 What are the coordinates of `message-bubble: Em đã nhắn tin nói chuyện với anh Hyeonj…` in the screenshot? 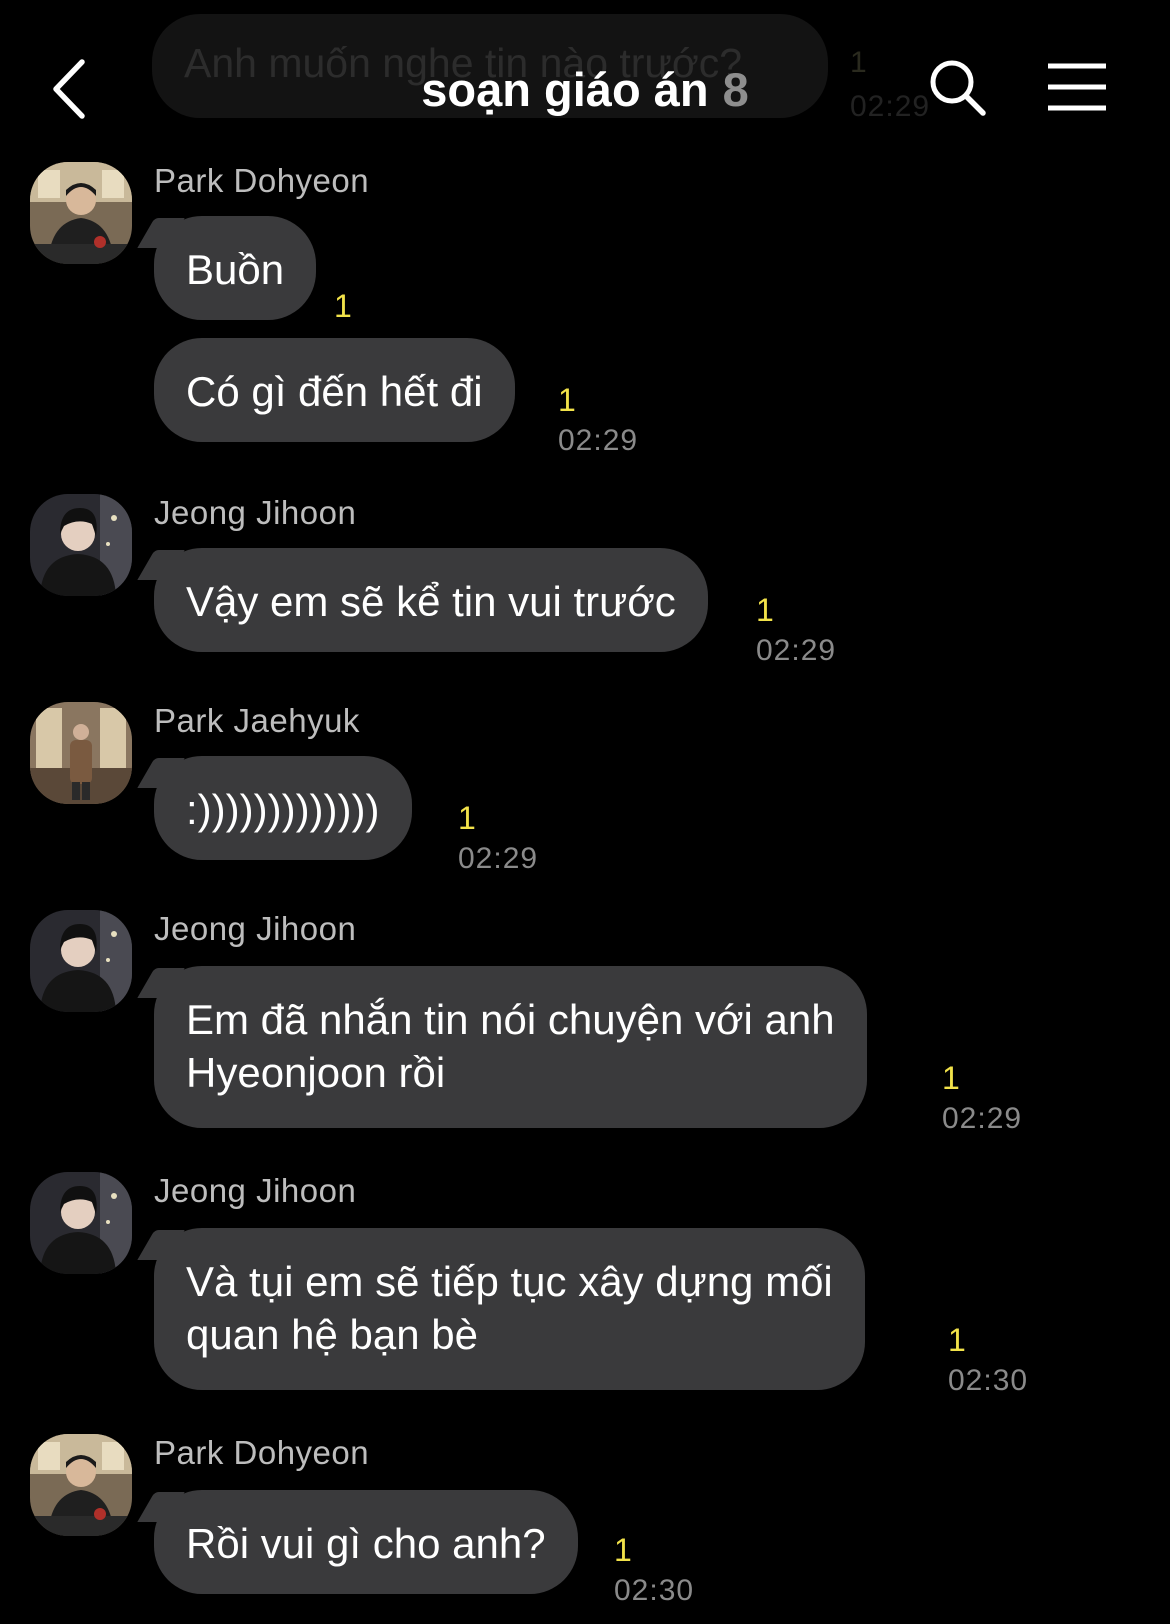 It's located at (510, 1047).